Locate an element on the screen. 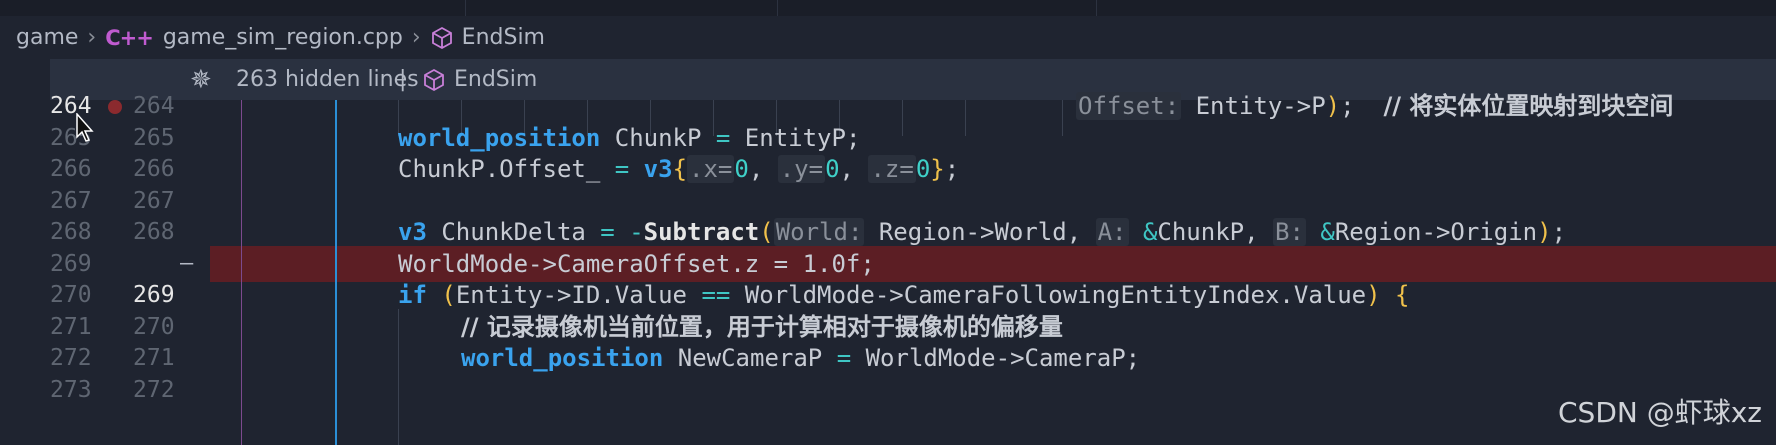 Image resolution: width=1776 pixels, height=445 pixels. code-token: } is located at coordinates (937, 169).